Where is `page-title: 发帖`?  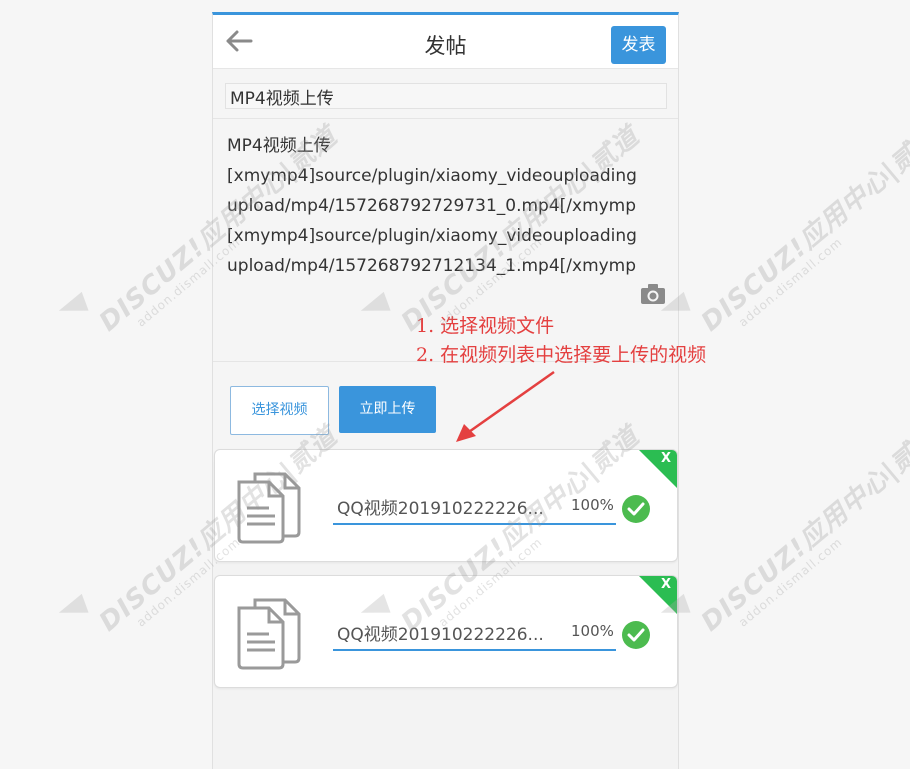
page-title: 发帖 is located at coordinates (445, 46).